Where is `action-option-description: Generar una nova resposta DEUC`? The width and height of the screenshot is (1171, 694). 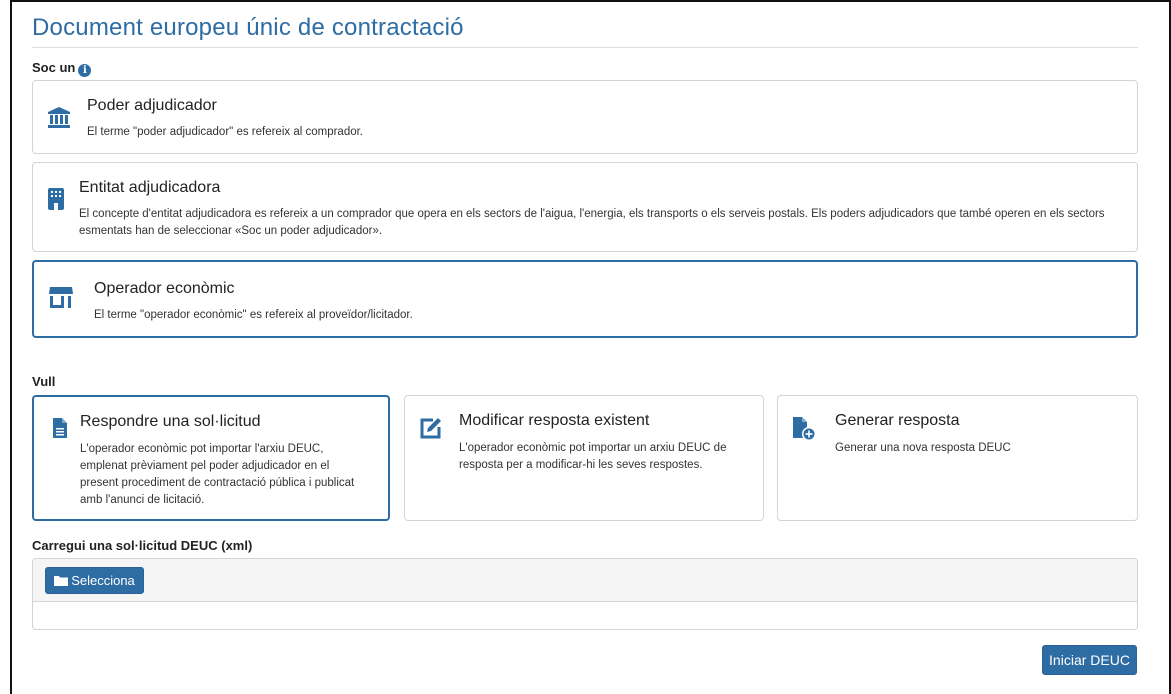 action-option-description: Generar una nova resposta DEUC is located at coordinates (923, 448).